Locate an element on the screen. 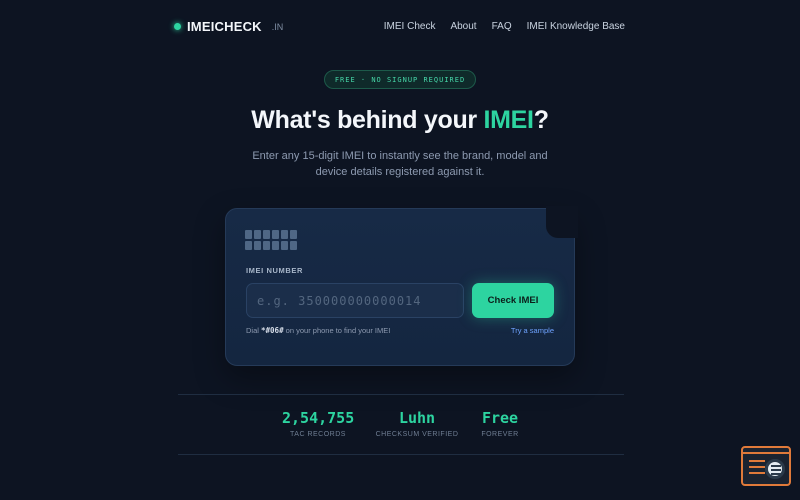 The image size is (800, 500). widget-title-bar is located at coordinates (766, 451).